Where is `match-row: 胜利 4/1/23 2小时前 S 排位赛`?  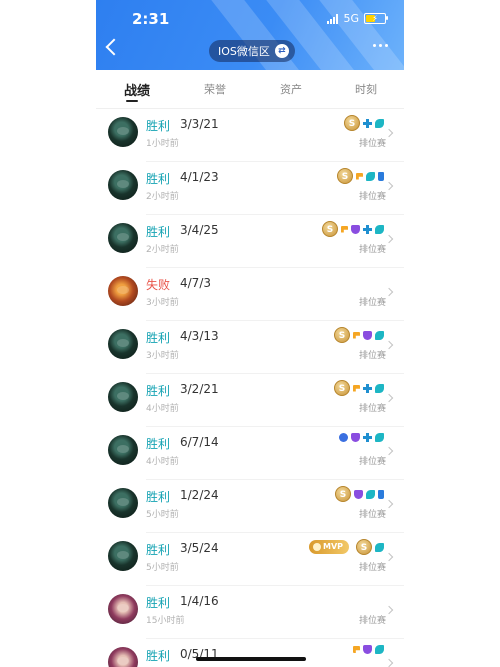 match-row: 胜利 4/1/23 2小时前 S 排位赛 is located at coordinates (256, 188).